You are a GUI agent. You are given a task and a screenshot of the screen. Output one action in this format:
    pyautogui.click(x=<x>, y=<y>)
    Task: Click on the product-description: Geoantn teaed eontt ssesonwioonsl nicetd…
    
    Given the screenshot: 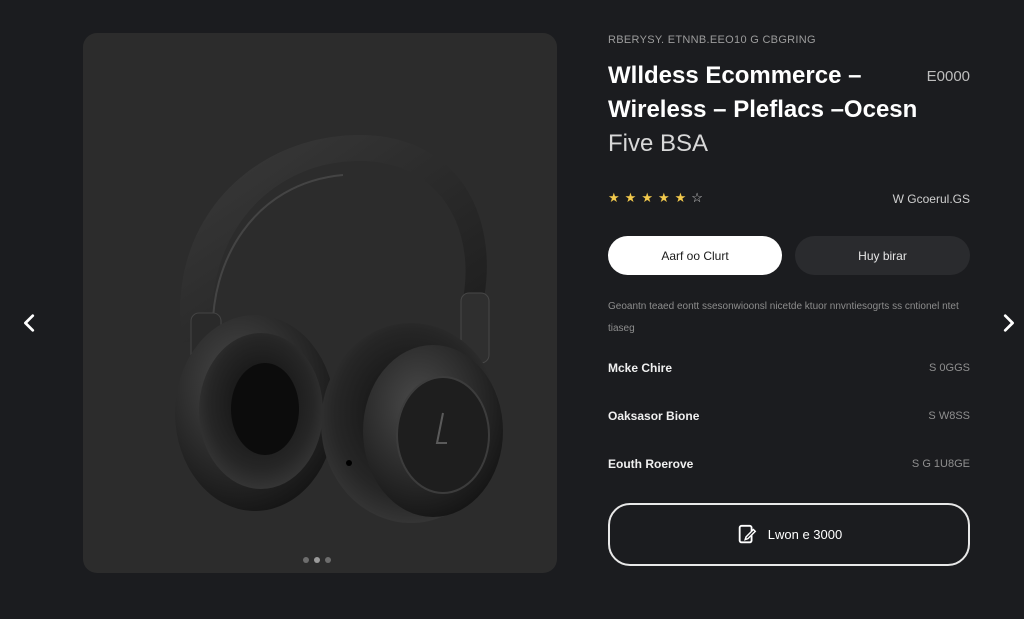 What is the action you would take?
    pyautogui.click(x=783, y=317)
    